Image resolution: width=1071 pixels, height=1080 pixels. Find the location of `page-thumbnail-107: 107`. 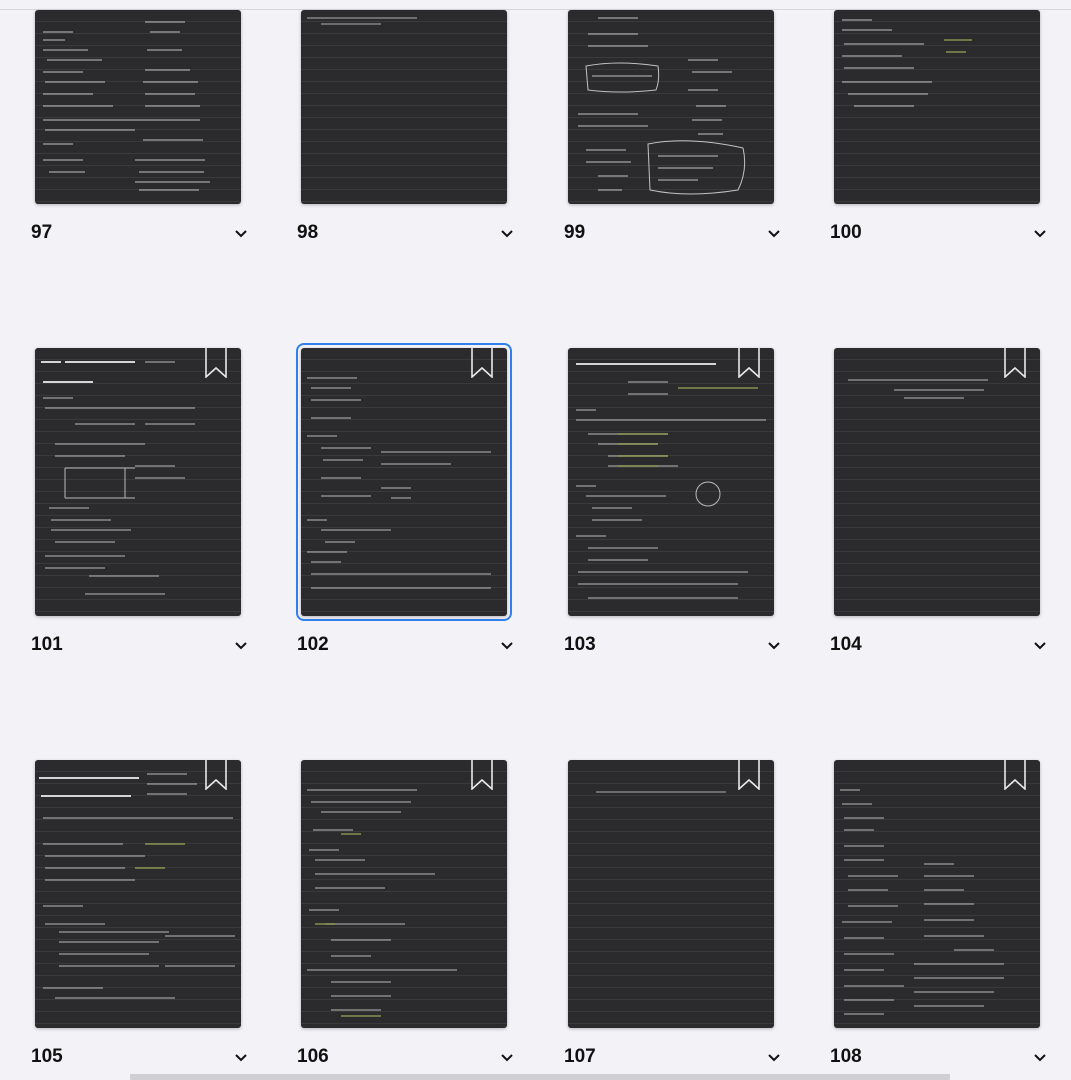

page-thumbnail-107: 107 is located at coordinates (686, 913).